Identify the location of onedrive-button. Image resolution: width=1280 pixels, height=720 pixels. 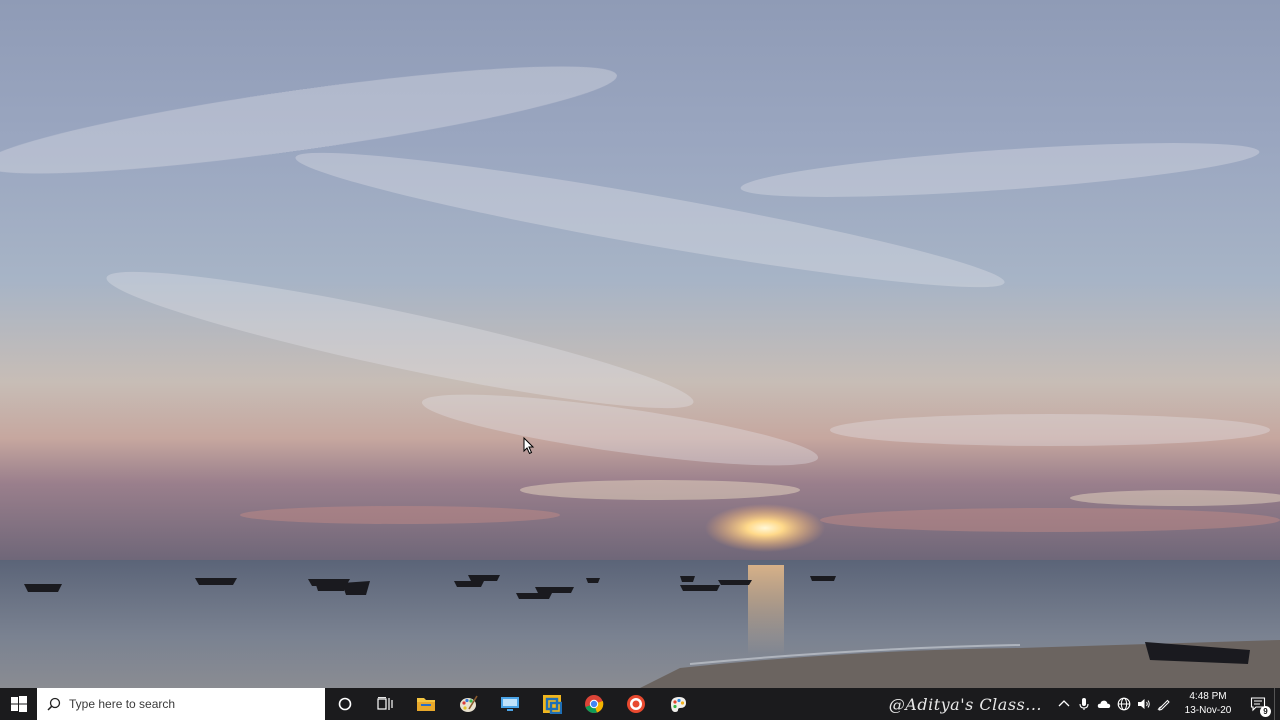
(1104, 704).